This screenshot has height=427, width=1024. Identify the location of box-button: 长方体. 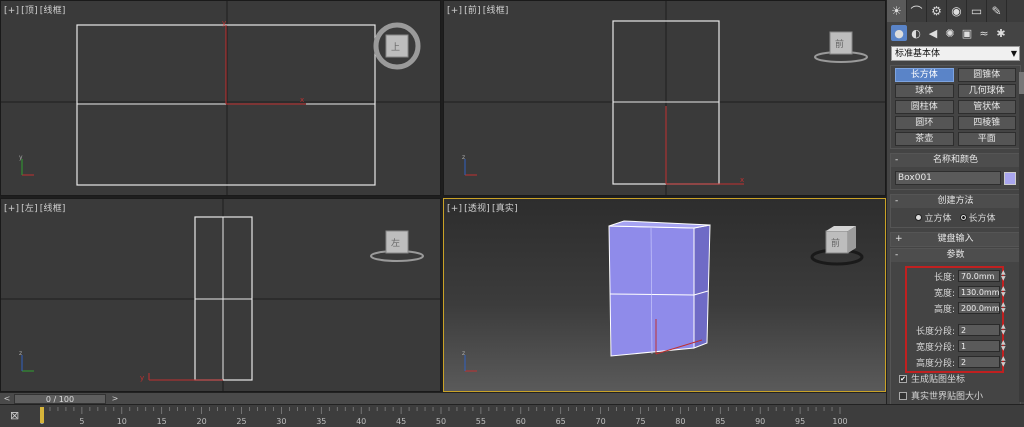
(924, 75).